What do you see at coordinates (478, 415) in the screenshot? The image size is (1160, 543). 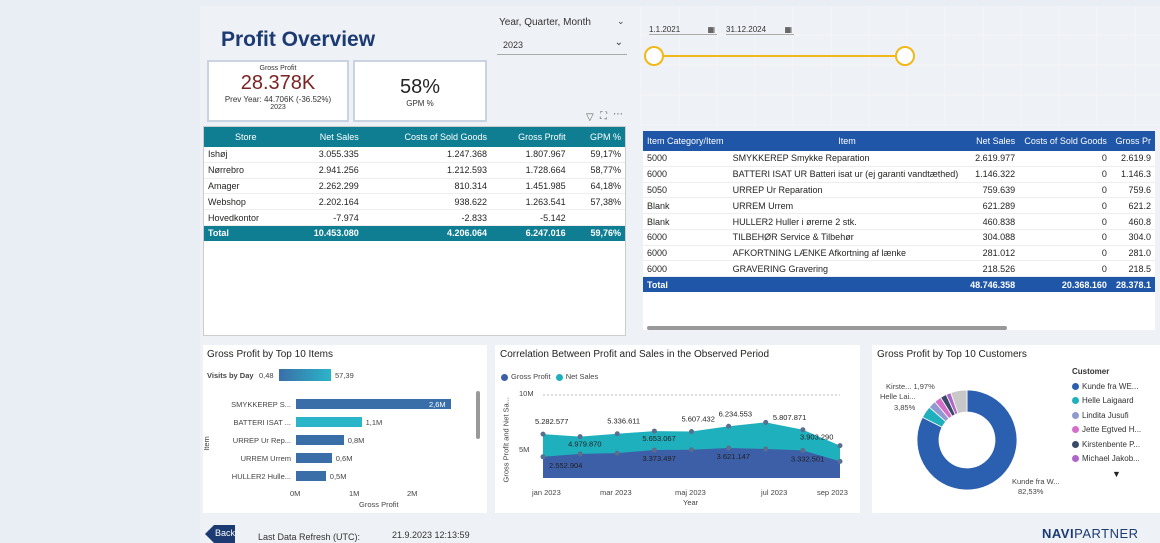 I see `vertical-scrollbar` at bounding box center [478, 415].